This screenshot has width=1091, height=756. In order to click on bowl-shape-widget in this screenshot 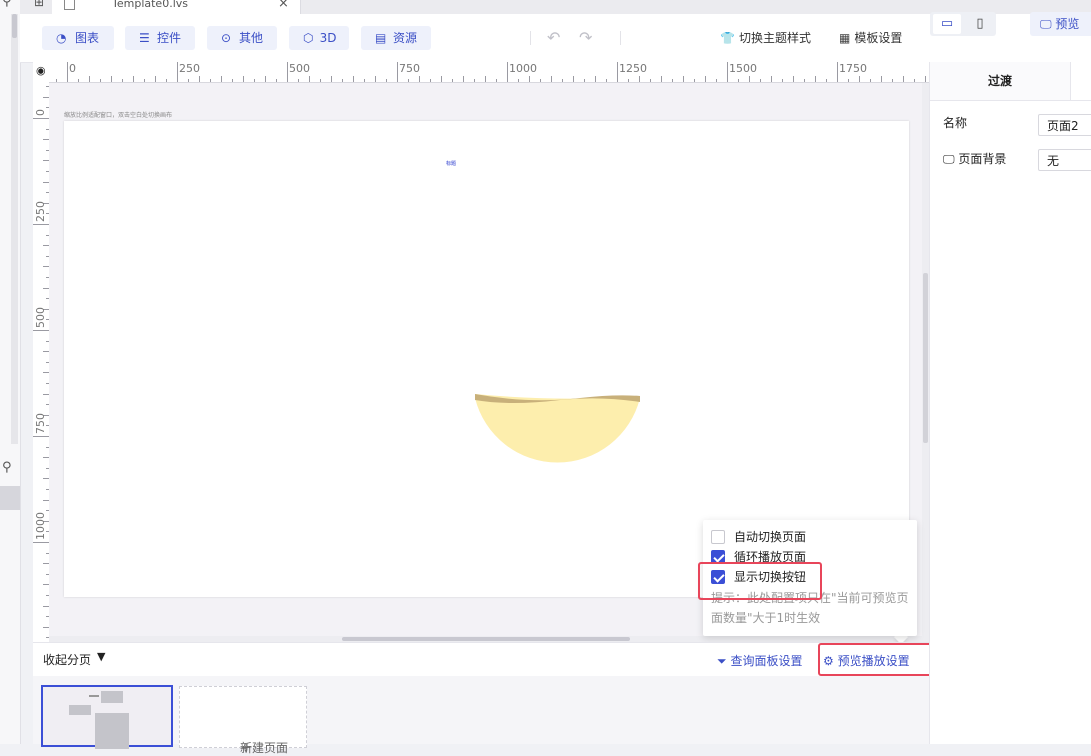, I will do `click(557, 437)`.